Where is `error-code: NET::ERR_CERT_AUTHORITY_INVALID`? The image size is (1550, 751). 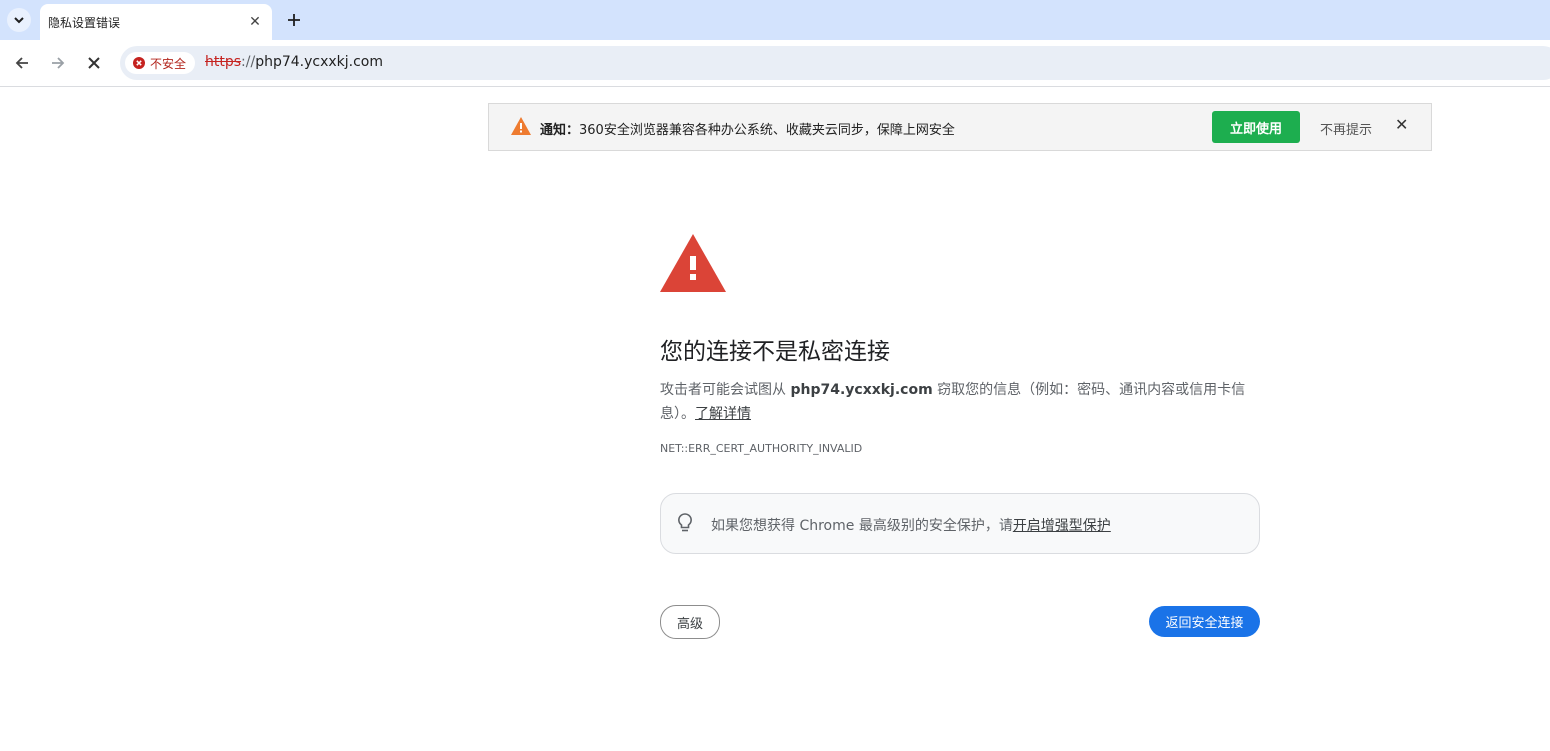 error-code: NET::ERR_CERT_AUTHORITY_INVALID is located at coordinates (761, 448).